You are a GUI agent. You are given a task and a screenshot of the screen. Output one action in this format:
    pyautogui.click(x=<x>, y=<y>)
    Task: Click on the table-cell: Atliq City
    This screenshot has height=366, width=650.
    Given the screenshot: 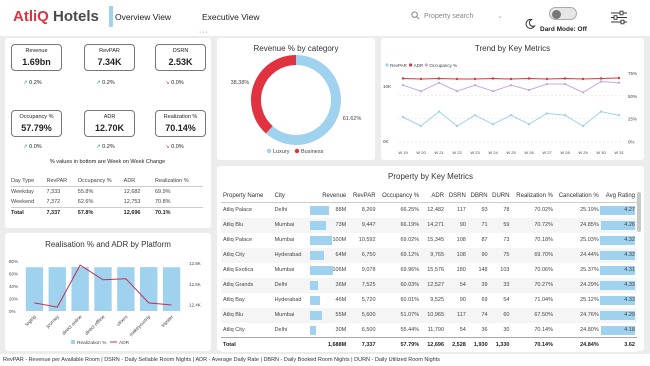 What is the action you would take?
    pyautogui.click(x=247, y=255)
    